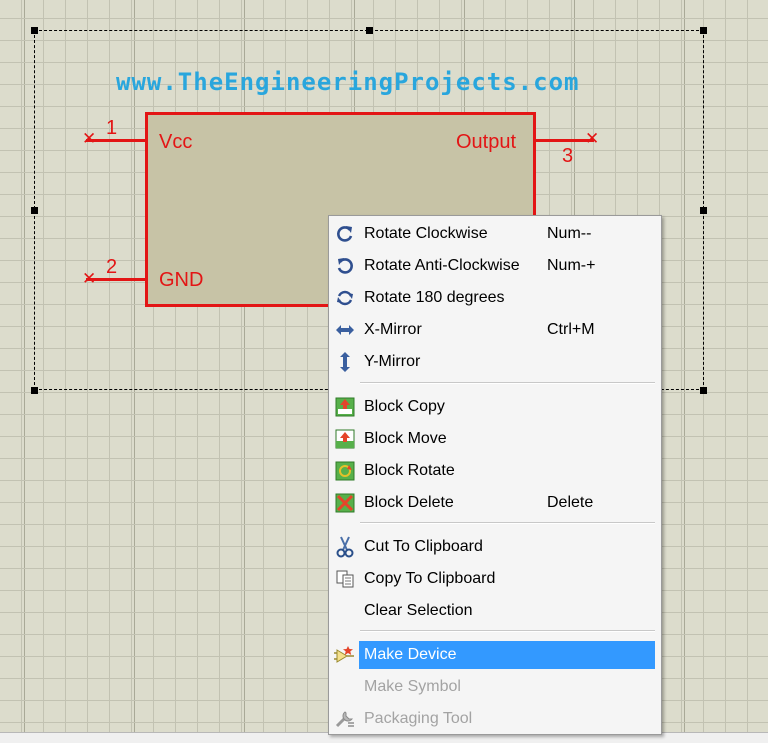 The width and height of the screenshot is (768, 743). What do you see at coordinates (494, 439) in the screenshot?
I see `menu-item-block-move: Block Move` at bounding box center [494, 439].